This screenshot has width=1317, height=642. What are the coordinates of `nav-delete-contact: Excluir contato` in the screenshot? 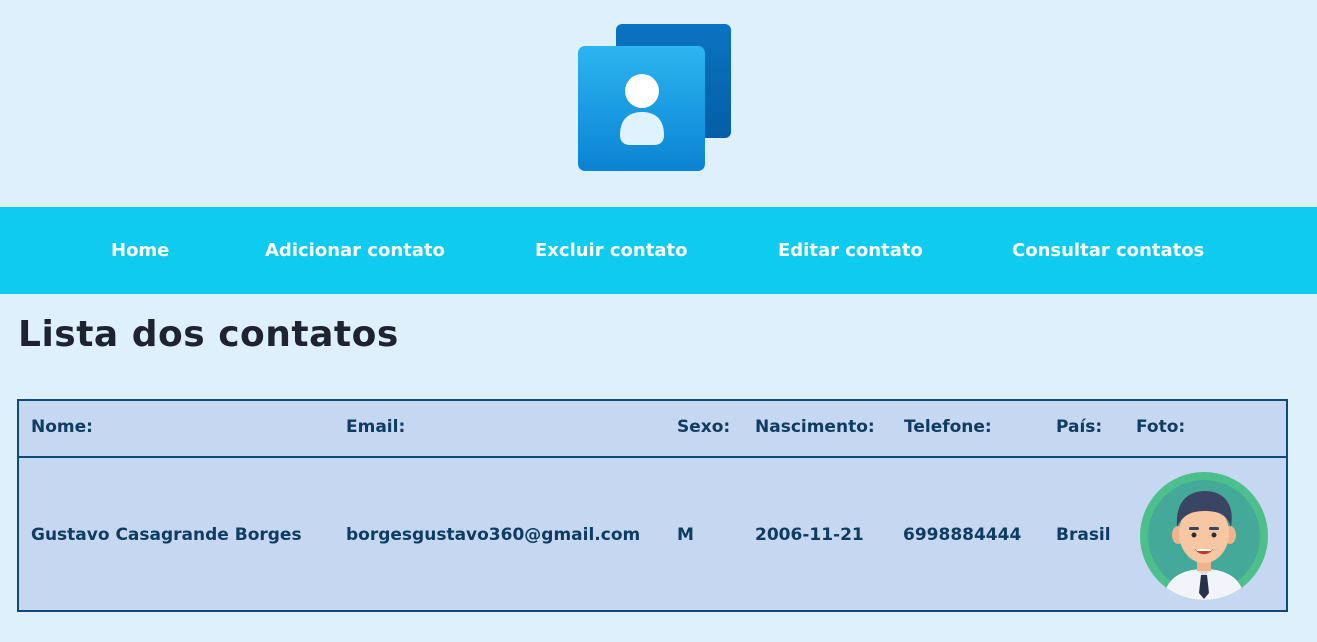 It's located at (611, 250).